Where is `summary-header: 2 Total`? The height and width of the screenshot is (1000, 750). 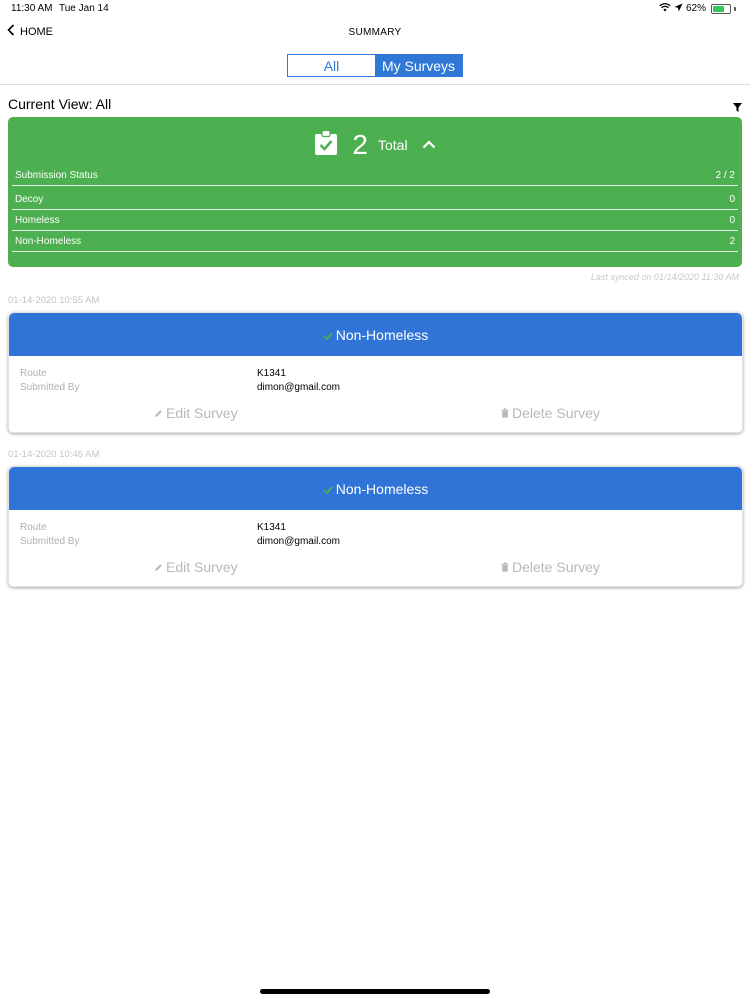
summary-header: 2 Total is located at coordinates (375, 145).